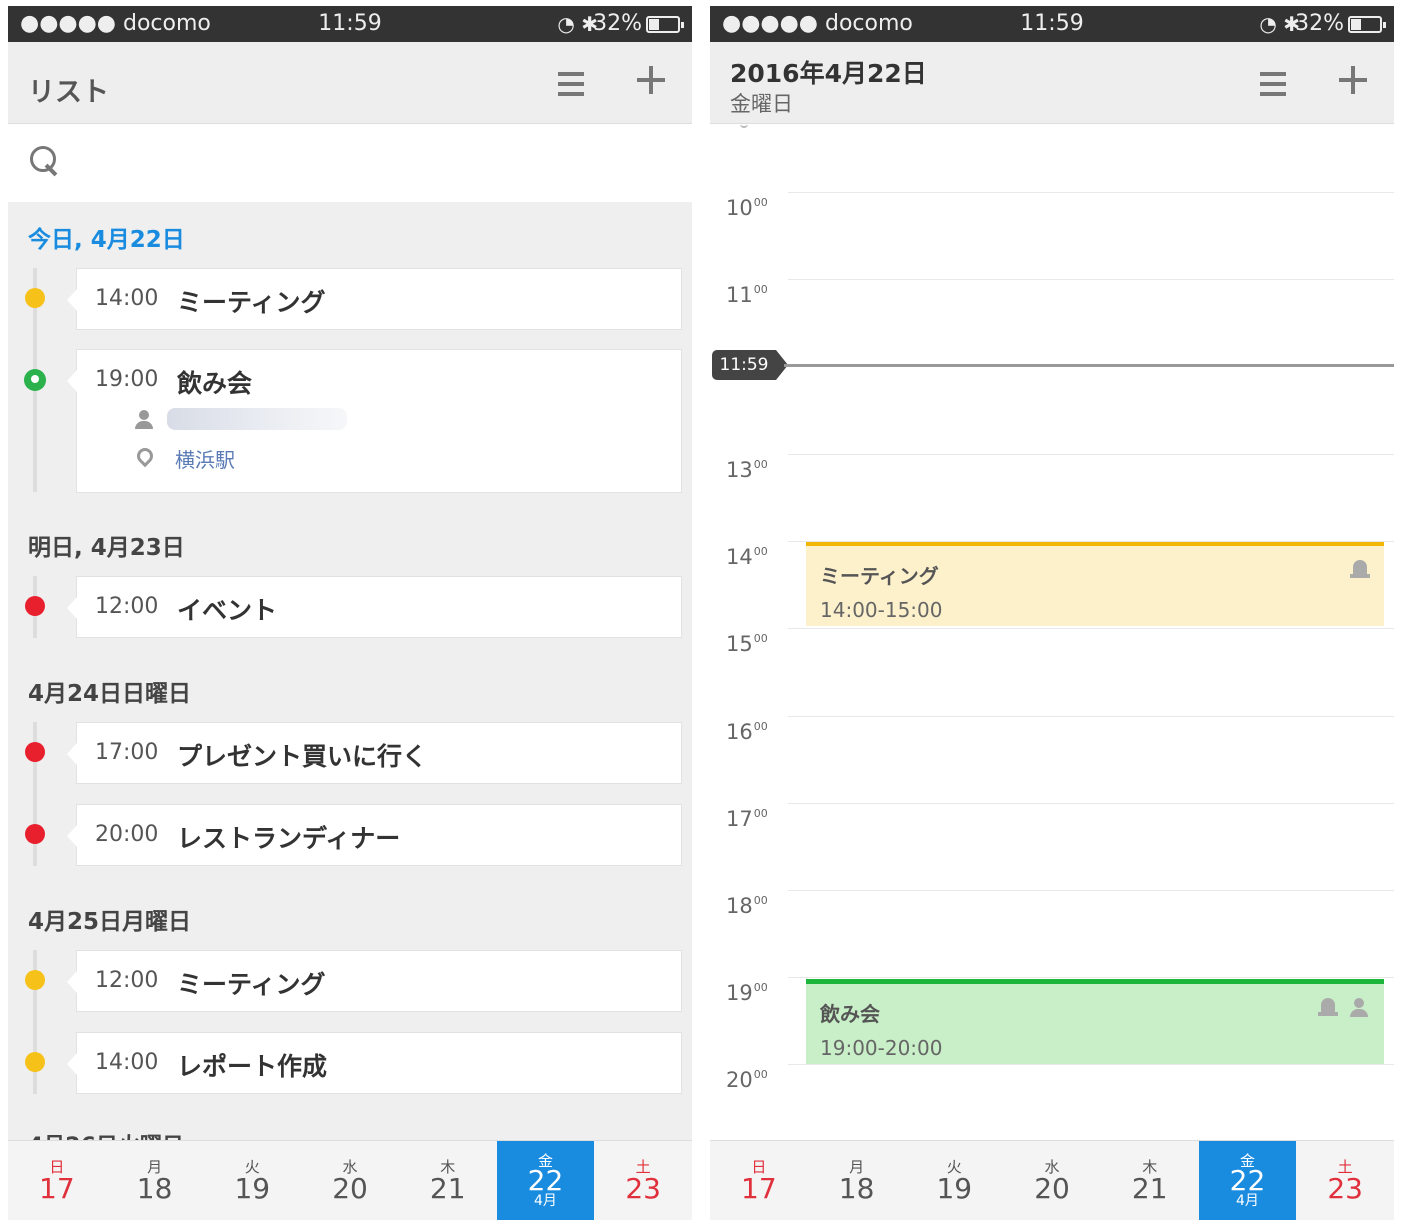 Image resolution: width=1402 pixels, height=1226 pixels. I want to click on calendar-event: ミーティング 14:00-15:00, so click(1095, 584).